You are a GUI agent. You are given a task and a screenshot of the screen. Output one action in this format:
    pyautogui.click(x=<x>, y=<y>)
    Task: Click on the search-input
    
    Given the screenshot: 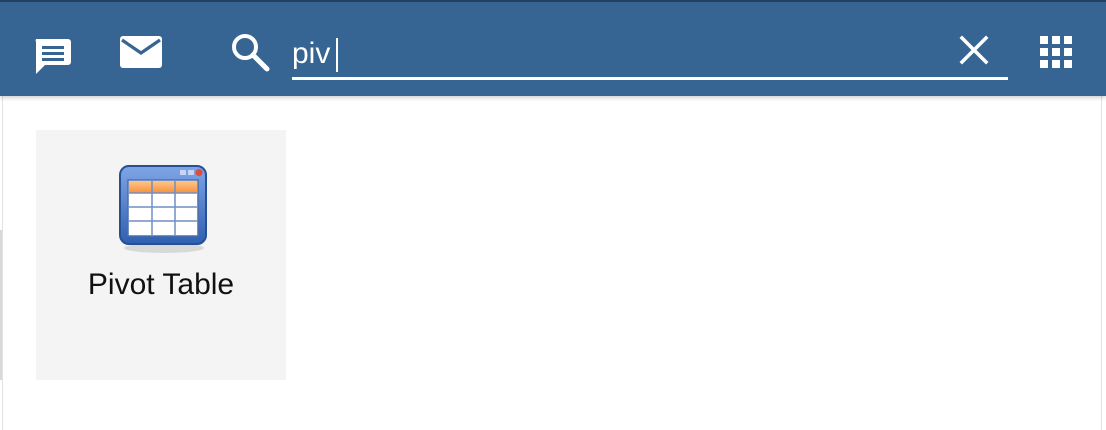 What is the action you would take?
    pyautogui.click(x=617, y=54)
    